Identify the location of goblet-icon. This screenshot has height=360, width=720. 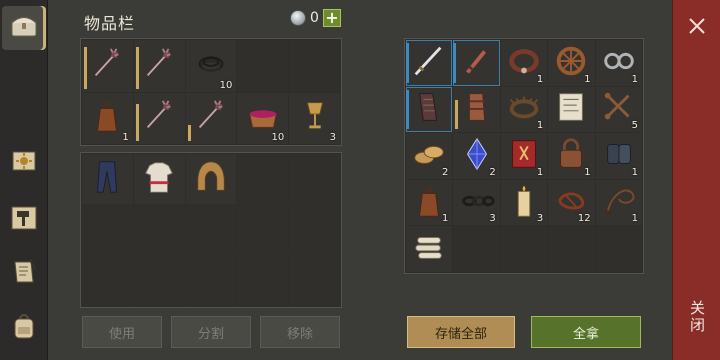
(315, 118).